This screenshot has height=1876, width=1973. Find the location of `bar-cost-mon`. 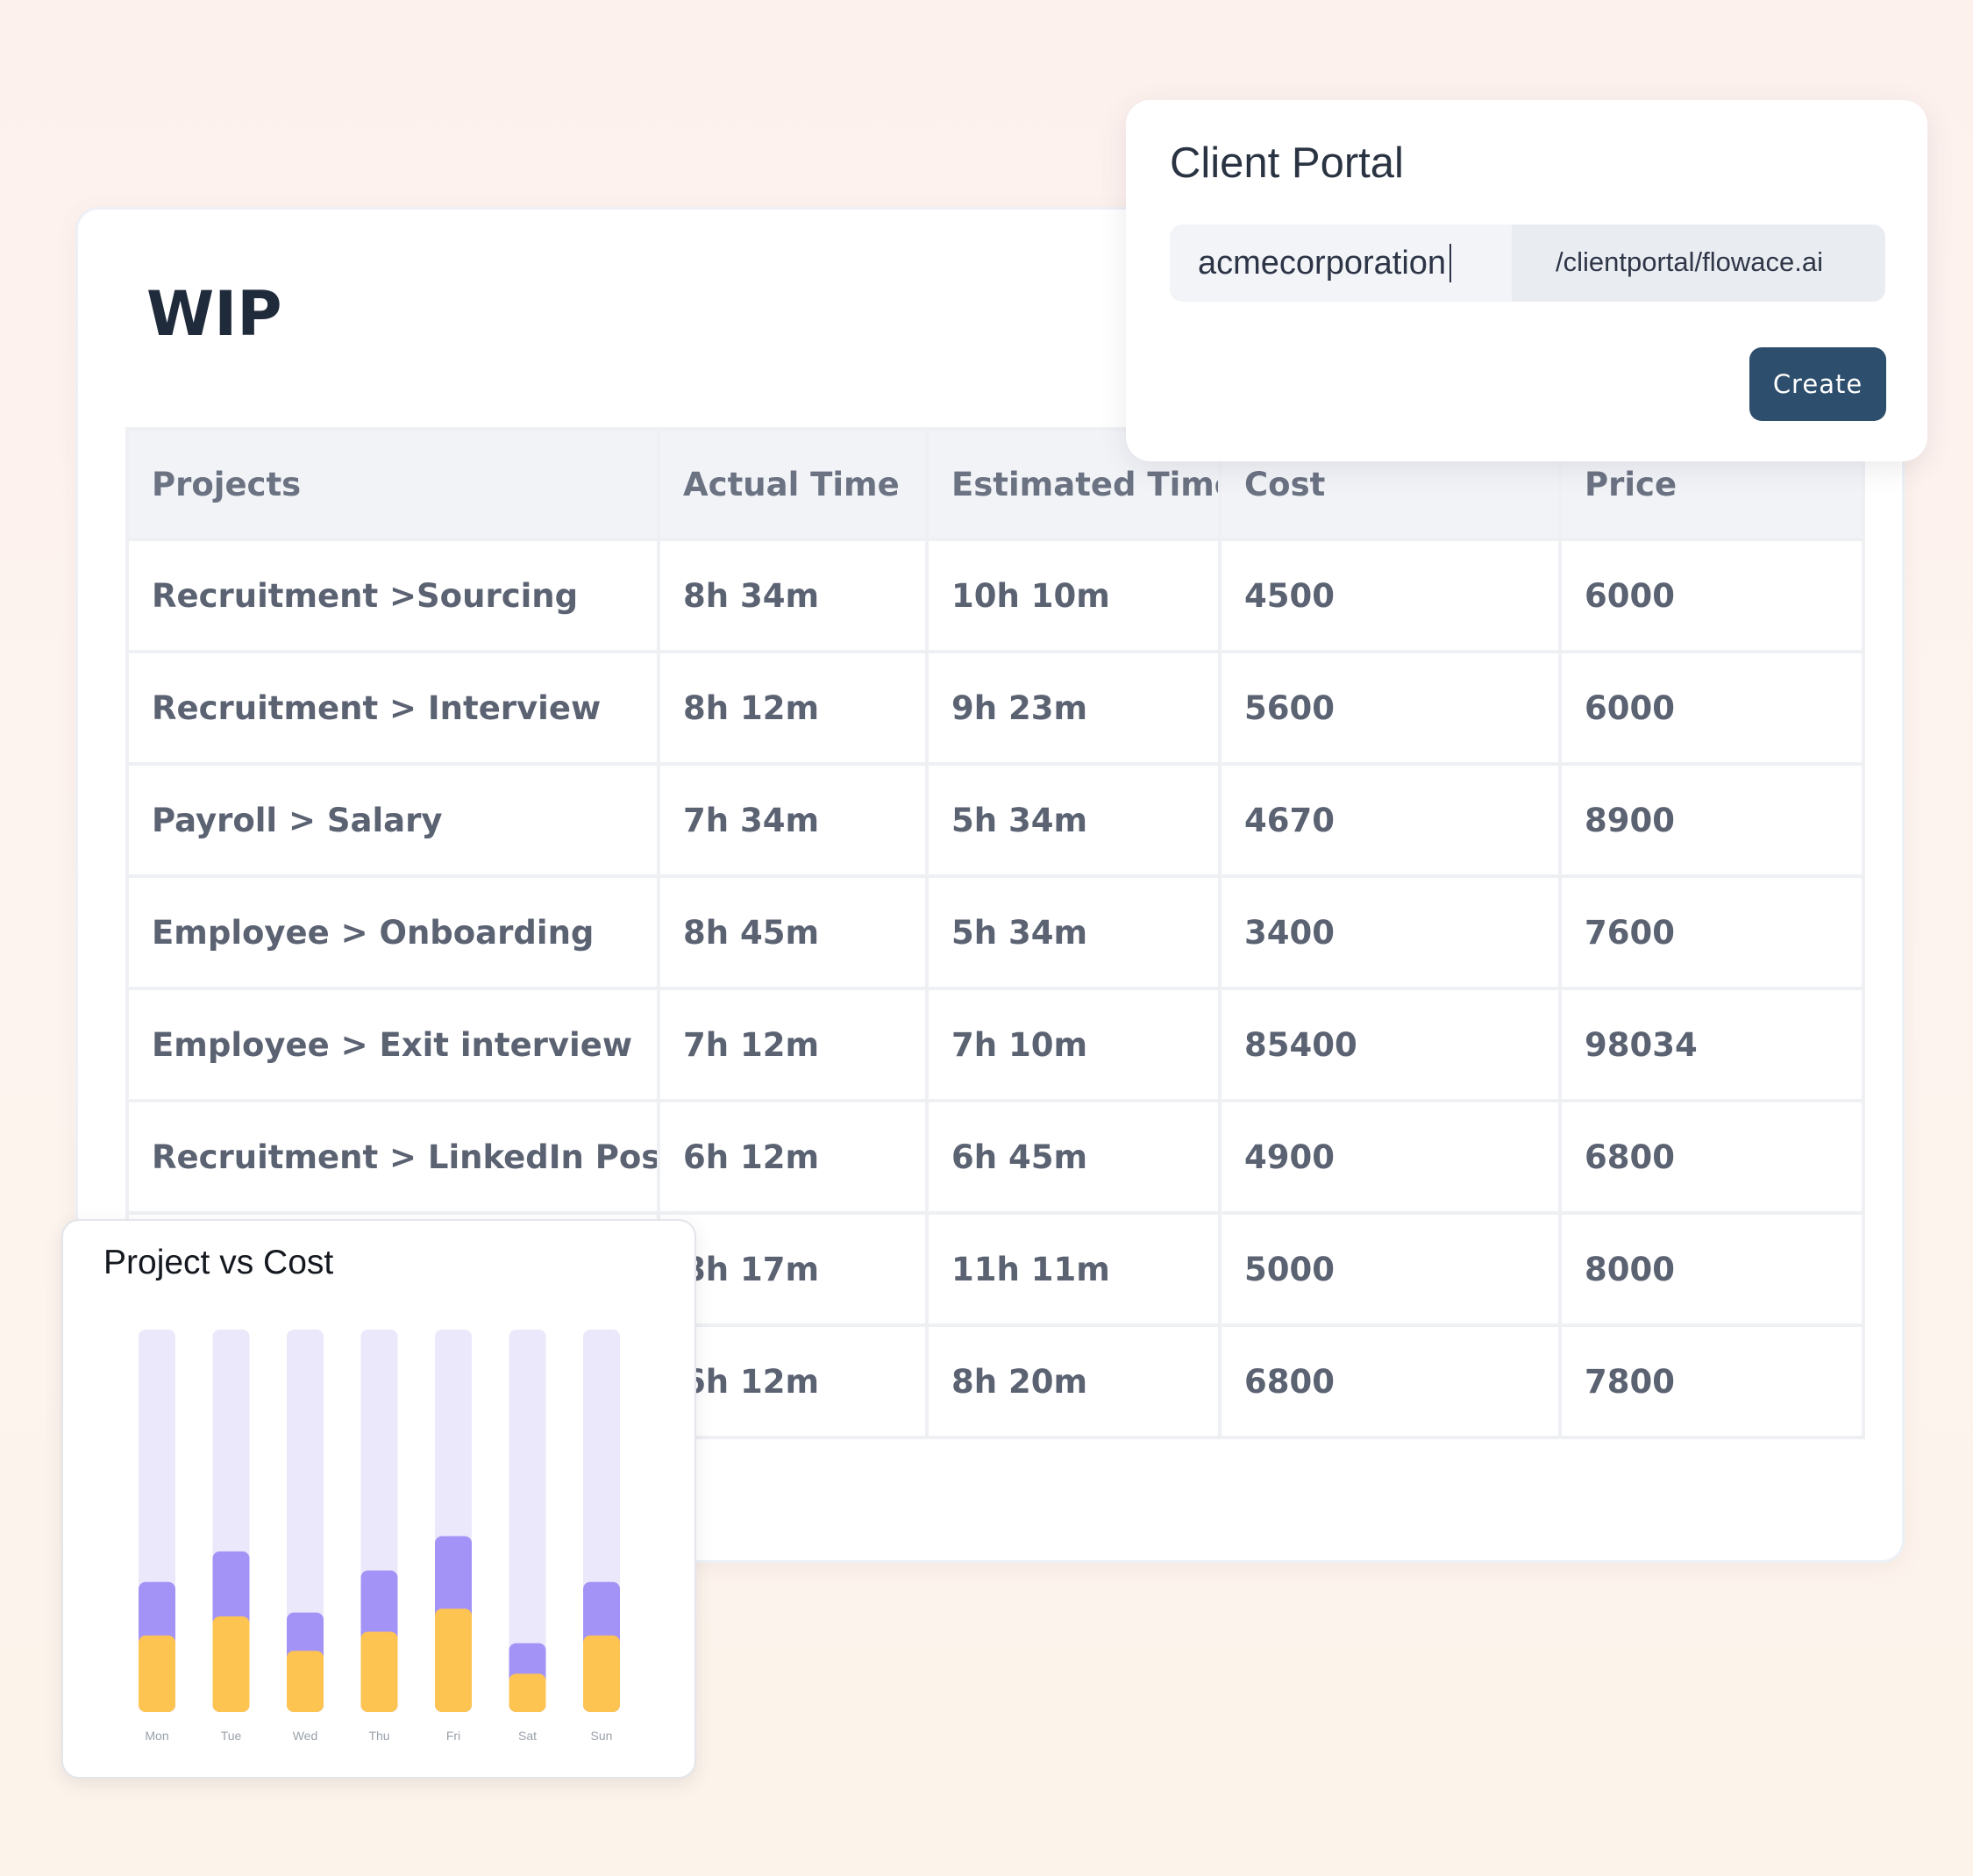

bar-cost-mon is located at coordinates (157, 1673).